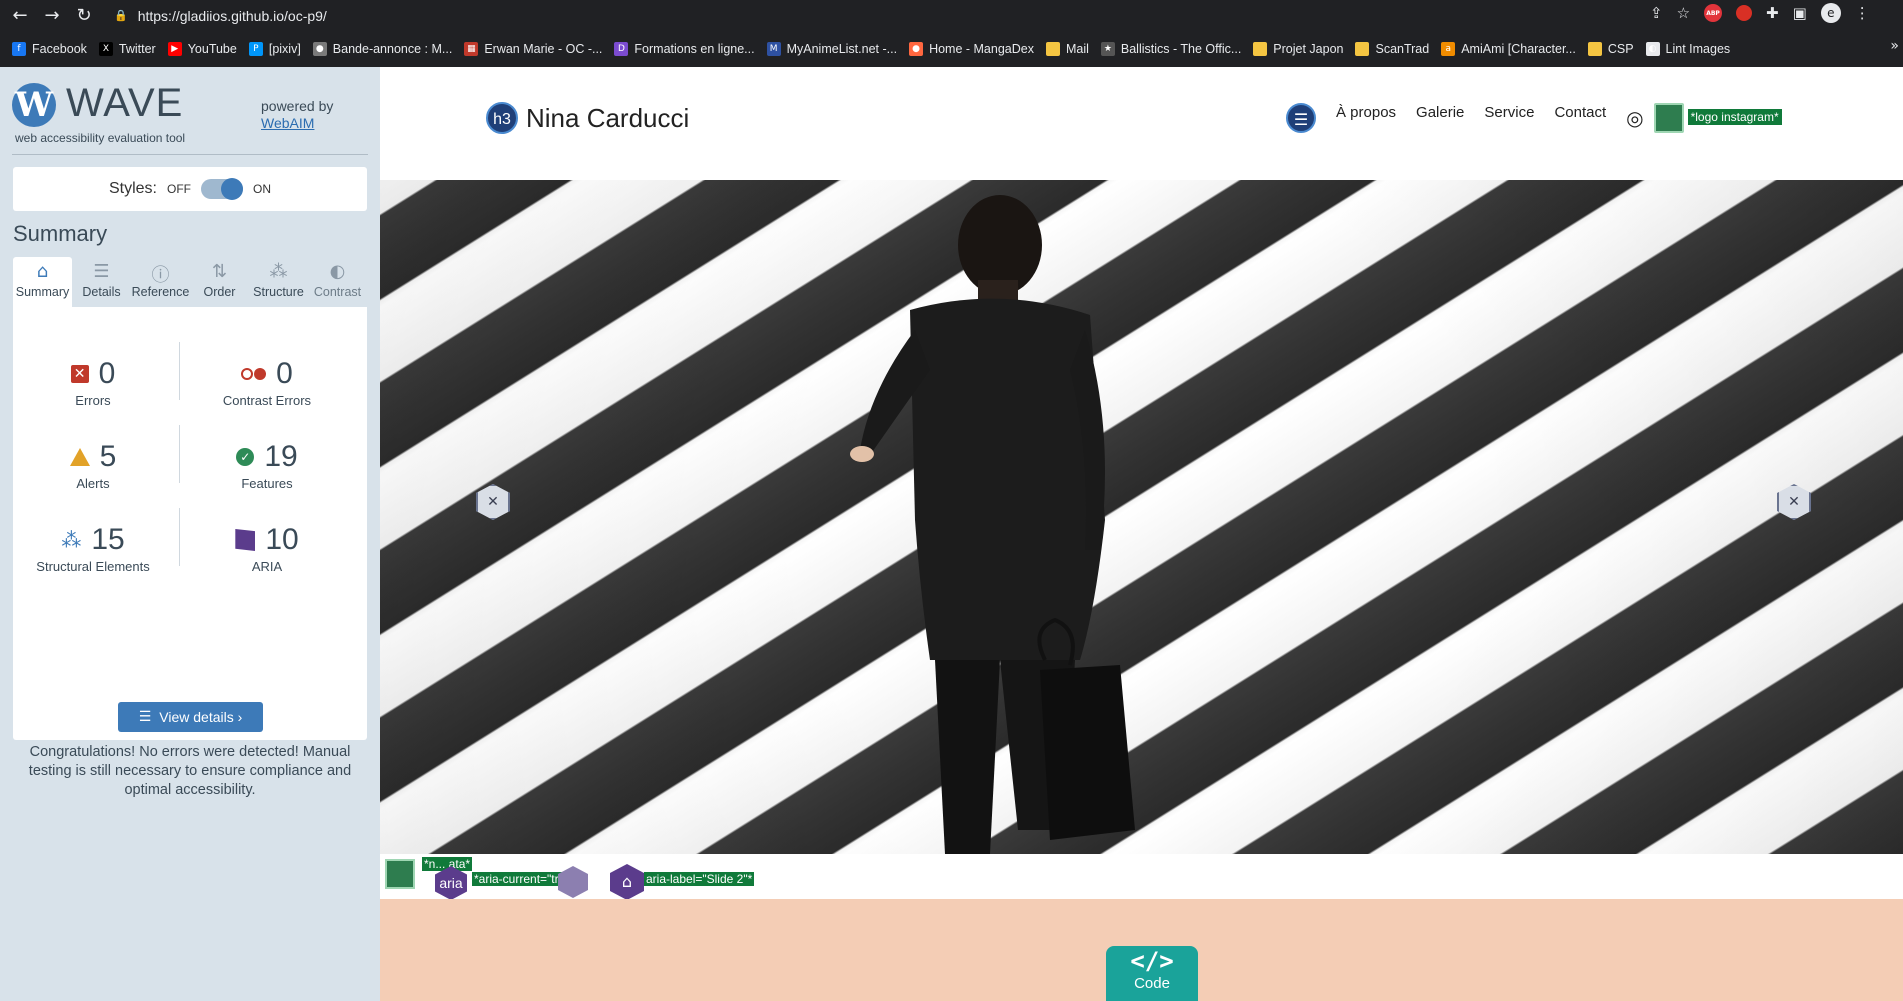  I want to click on tab-label: Structure, so click(278, 292).